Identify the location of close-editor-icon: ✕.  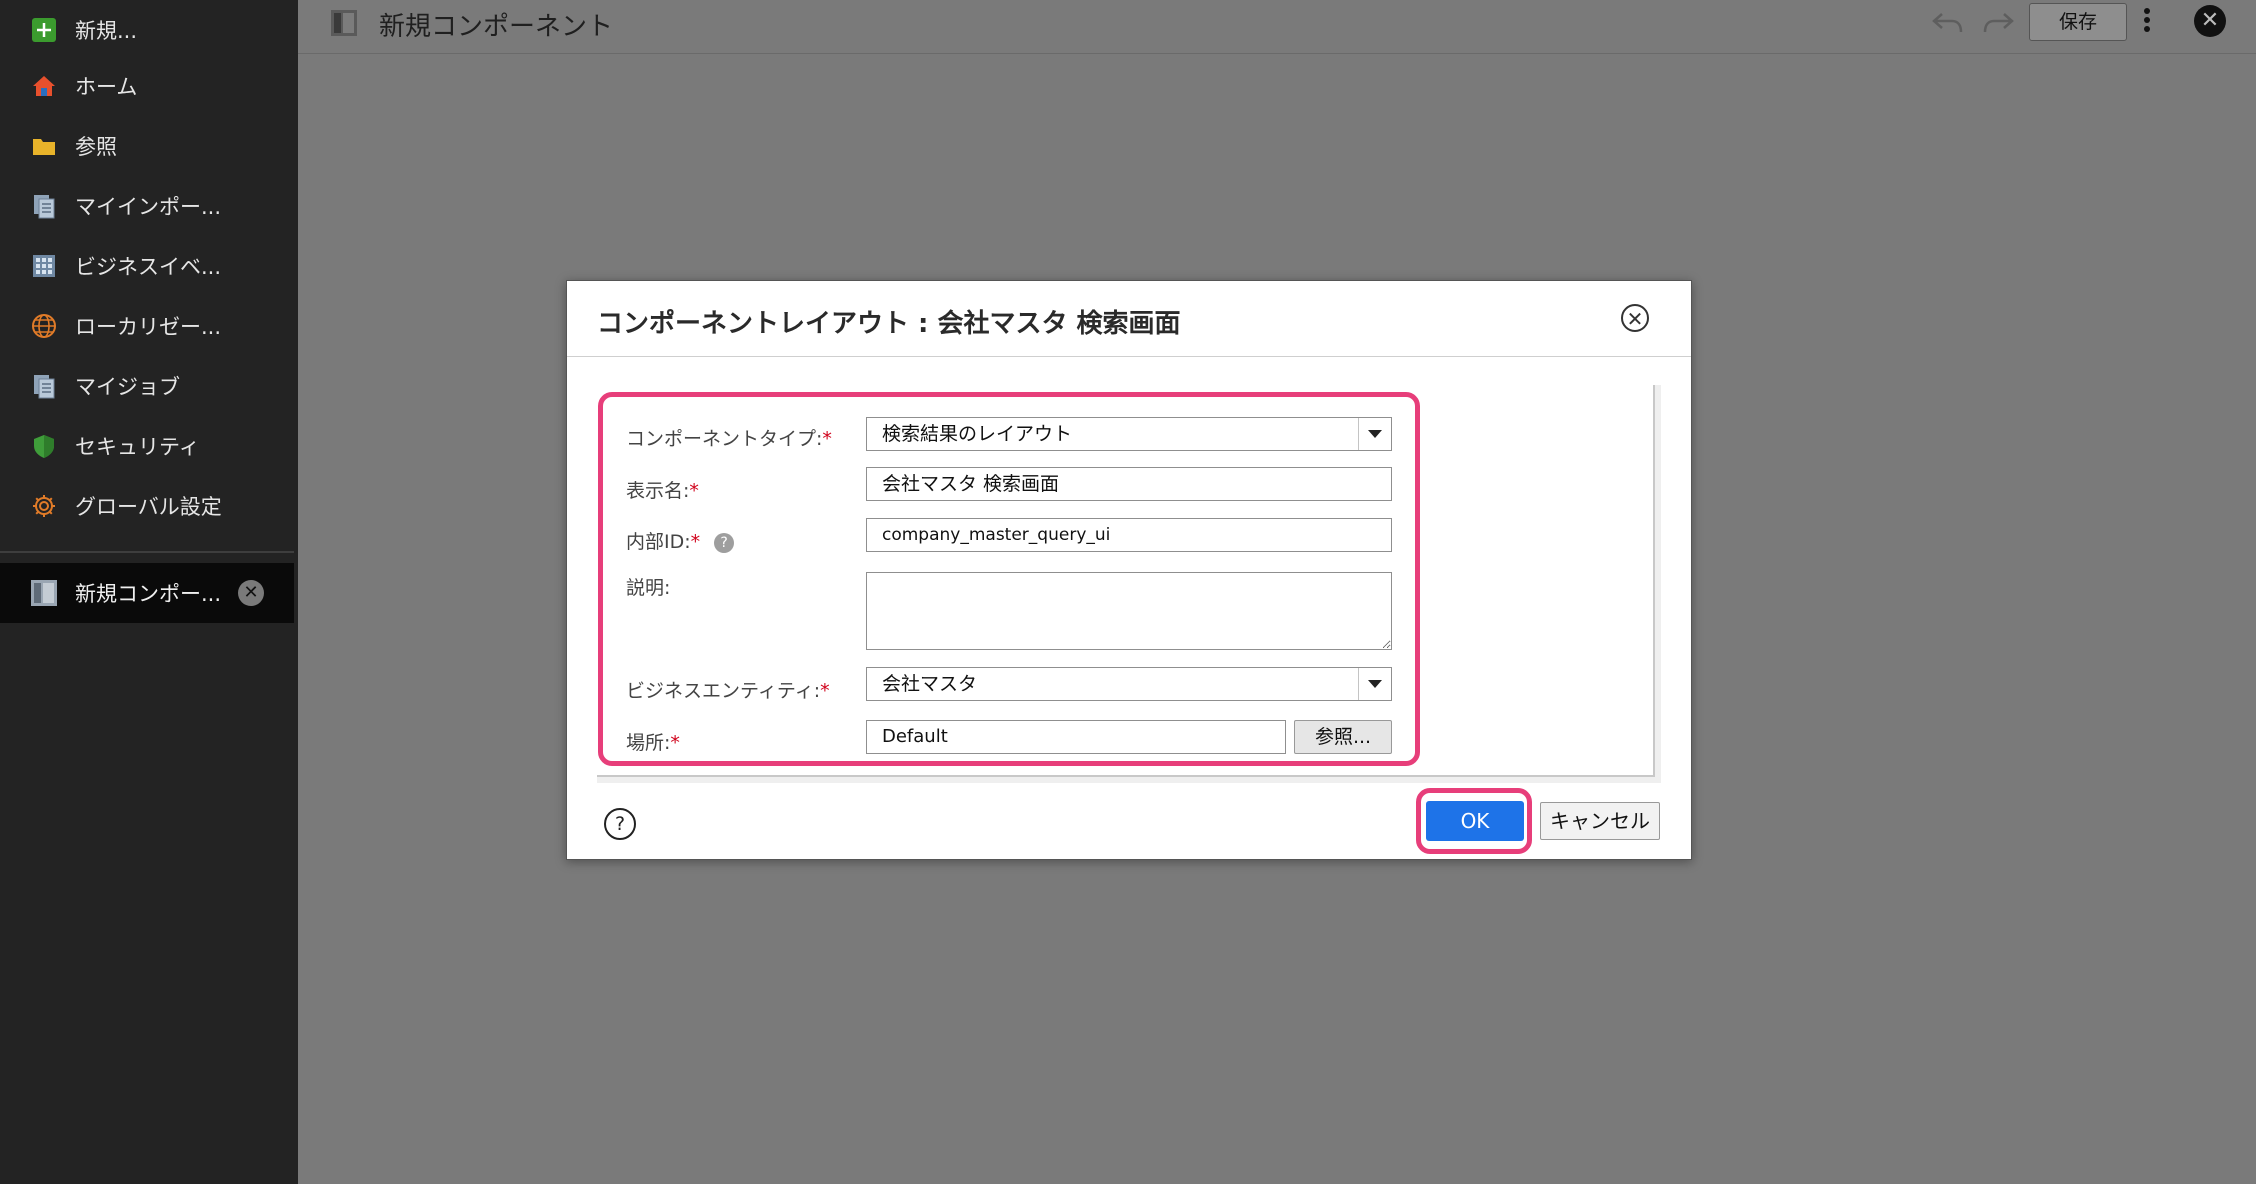
(2210, 21).